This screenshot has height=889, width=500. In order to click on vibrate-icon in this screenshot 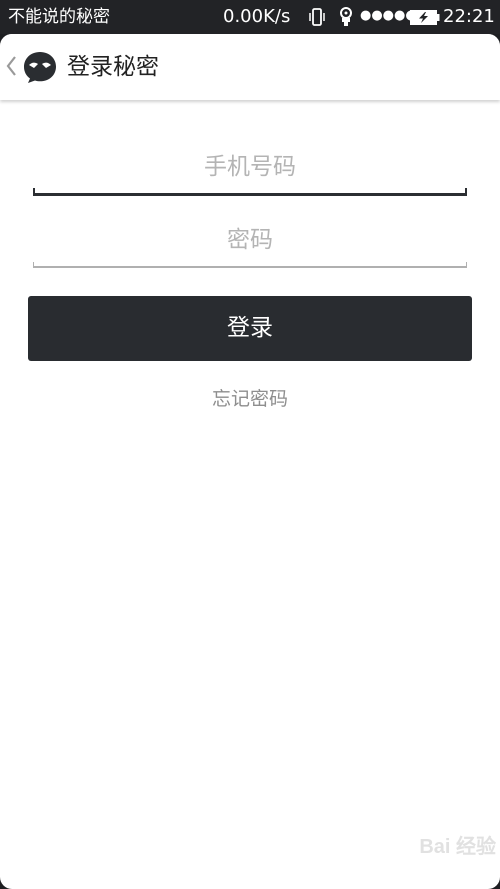, I will do `click(317, 17)`.